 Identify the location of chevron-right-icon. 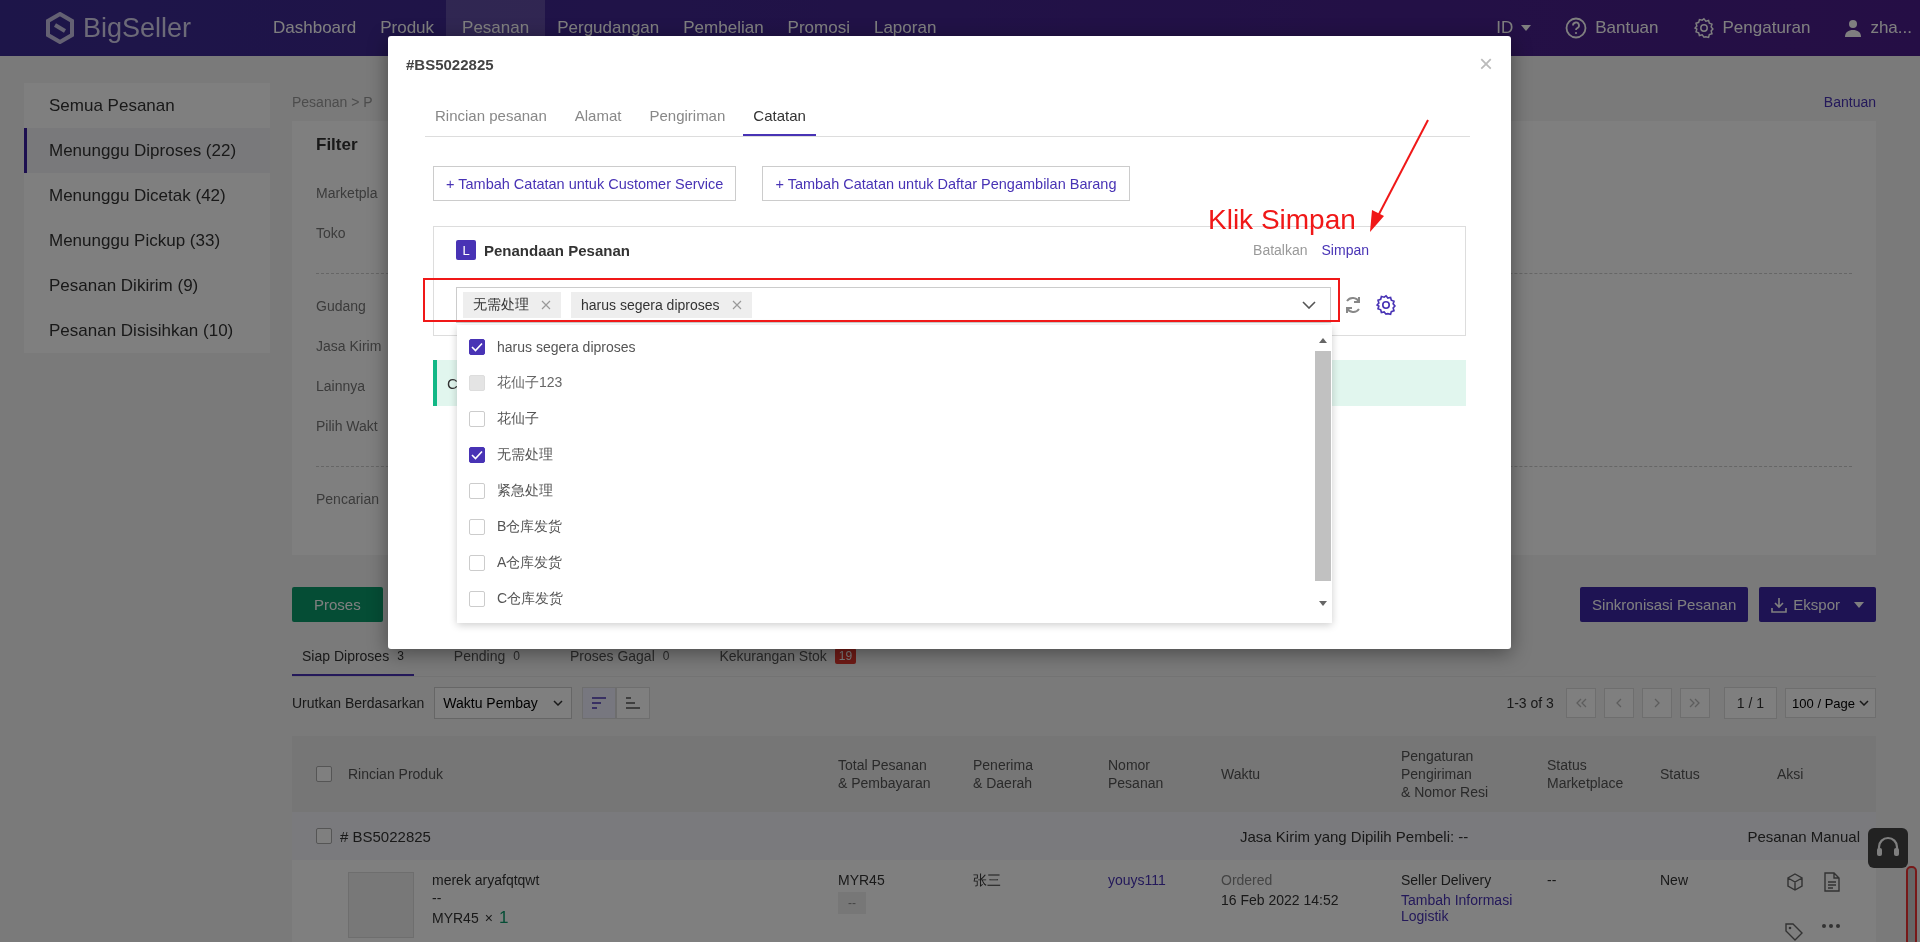
(1656, 703).